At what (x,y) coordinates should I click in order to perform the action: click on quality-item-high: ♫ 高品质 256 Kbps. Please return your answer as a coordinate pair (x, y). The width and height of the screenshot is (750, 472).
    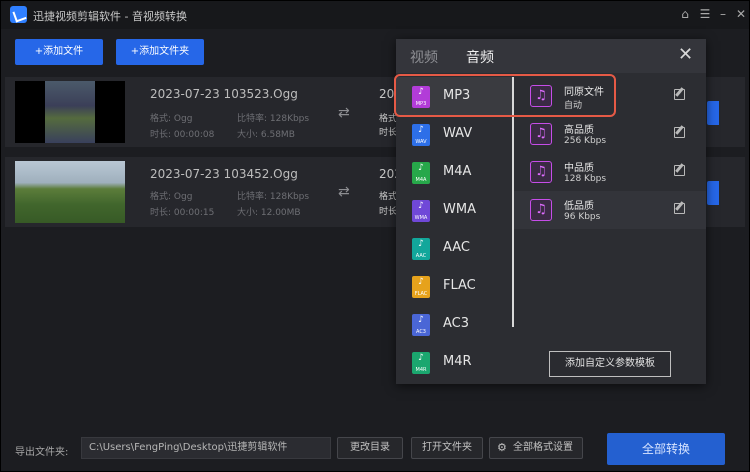
    Looking at the image, I should click on (610, 134).